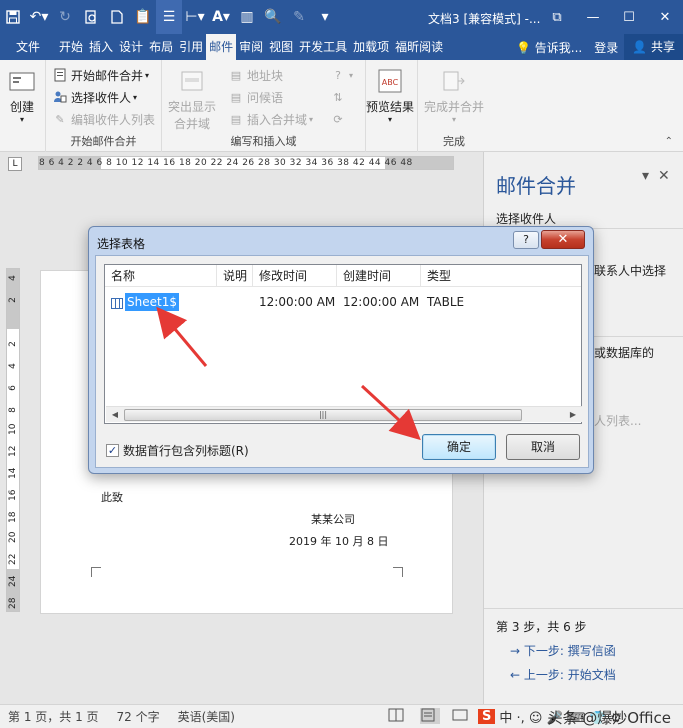  Describe the element at coordinates (390, 95) in the screenshot. I see `preview-results-button: ABC 预览结果 ▾` at that location.